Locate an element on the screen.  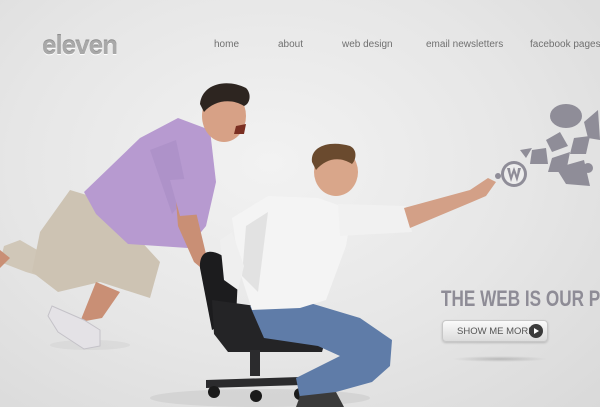
cube-icon is located at coordinates (580, 145).